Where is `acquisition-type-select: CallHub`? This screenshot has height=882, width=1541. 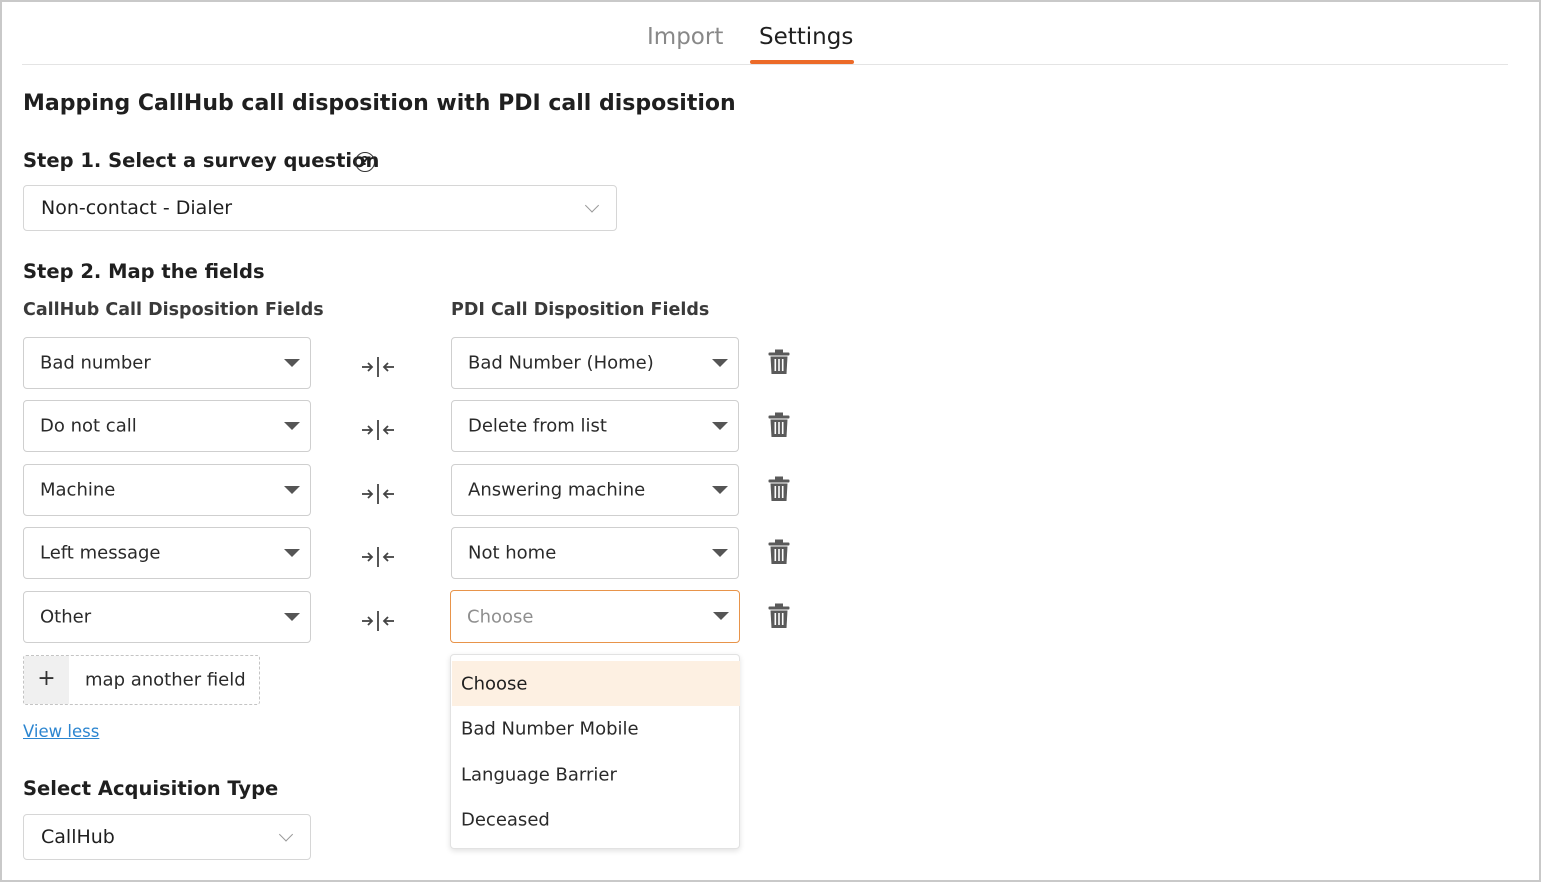
acquisition-type-select: CallHub is located at coordinates (167, 837).